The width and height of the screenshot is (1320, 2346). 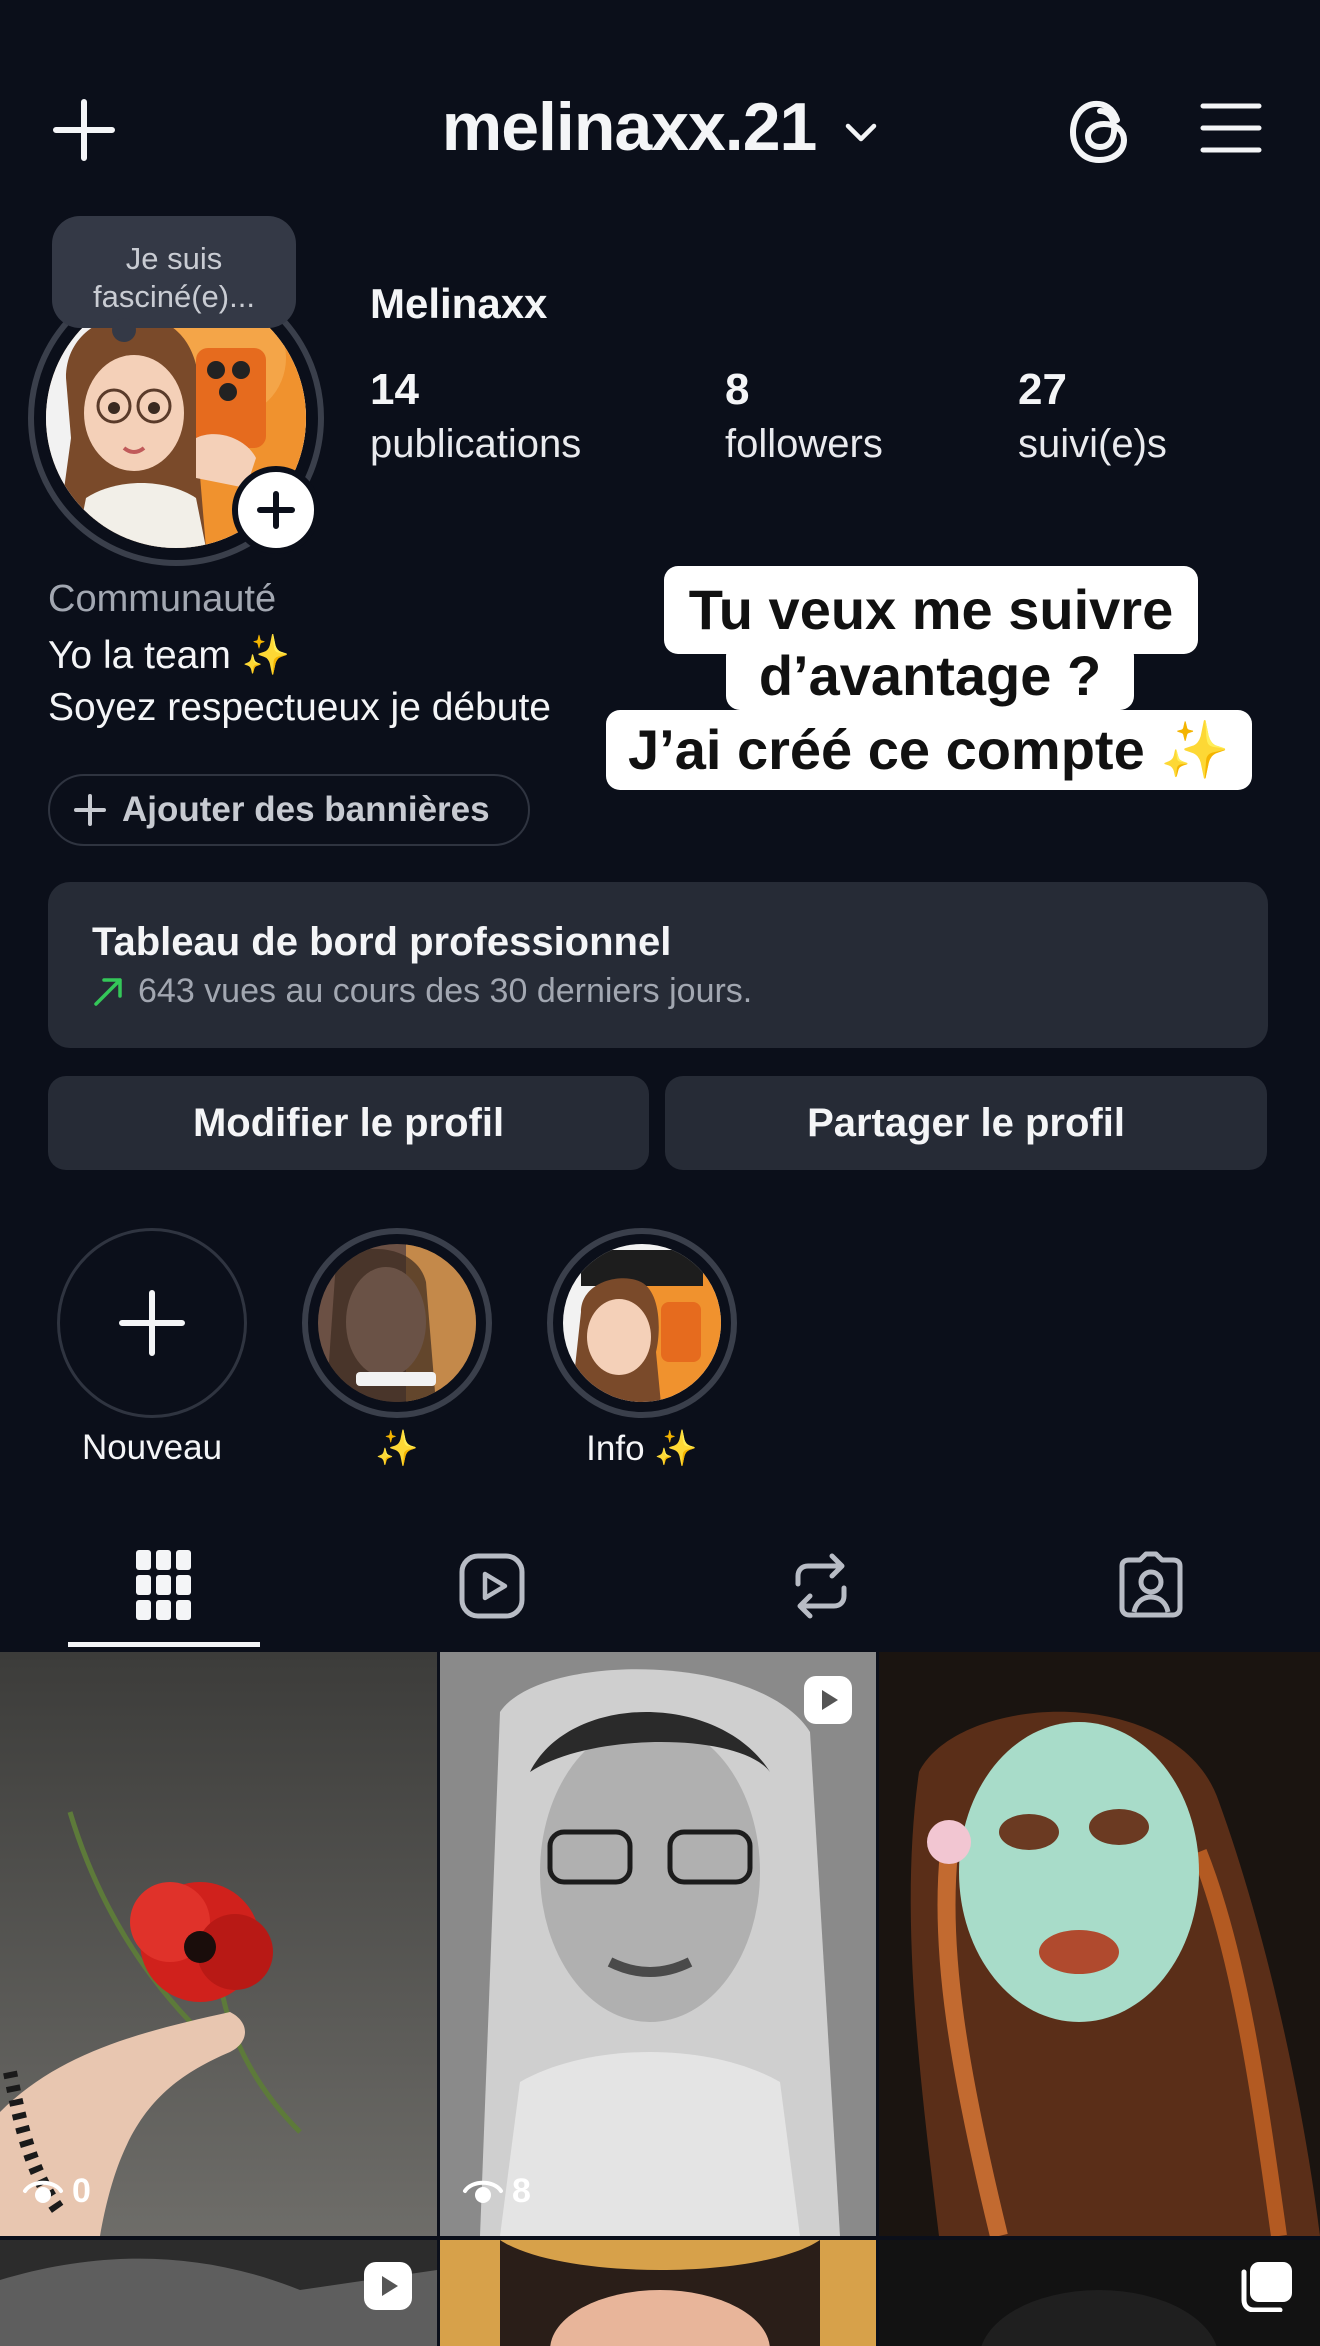 I want to click on followers-label: followers, so click(x=804, y=444).